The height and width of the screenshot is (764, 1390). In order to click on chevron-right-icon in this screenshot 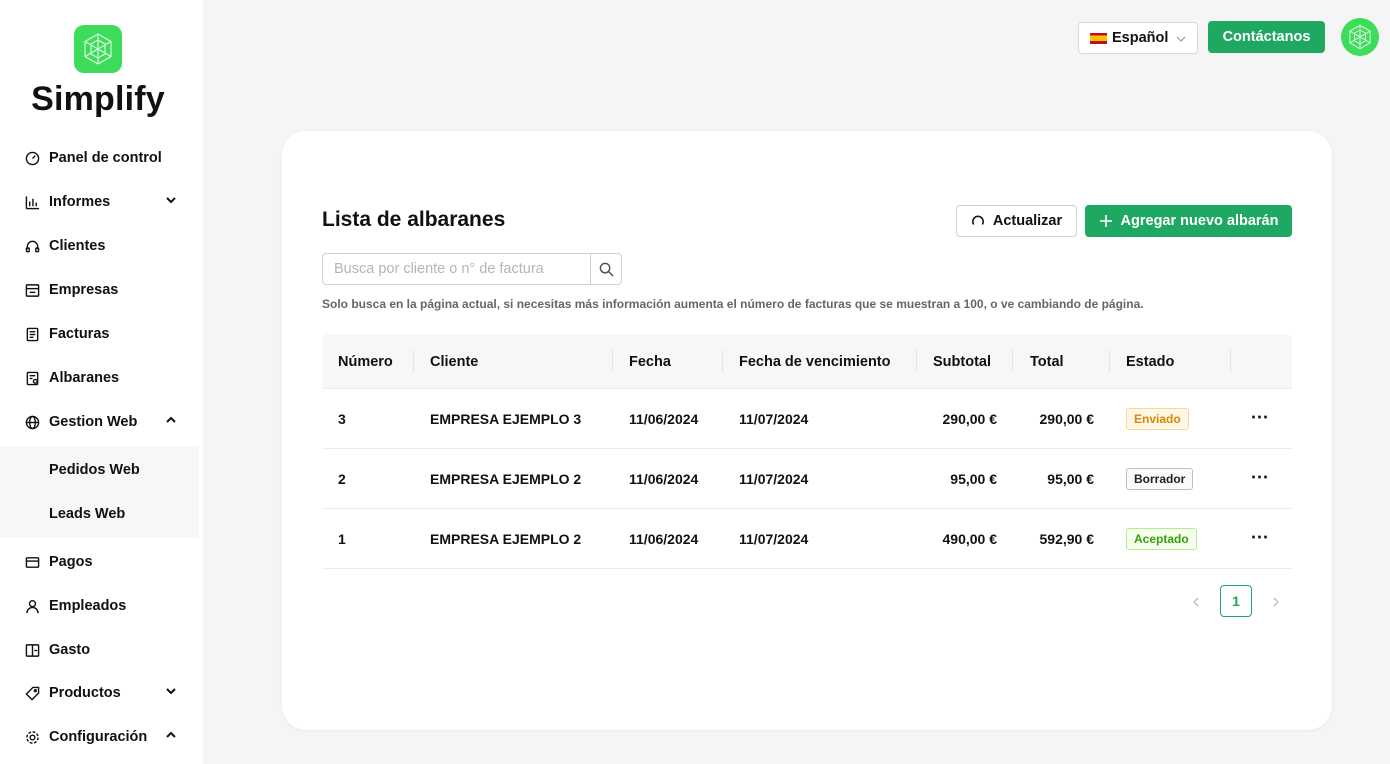, I will do `click(1276, 602)`.